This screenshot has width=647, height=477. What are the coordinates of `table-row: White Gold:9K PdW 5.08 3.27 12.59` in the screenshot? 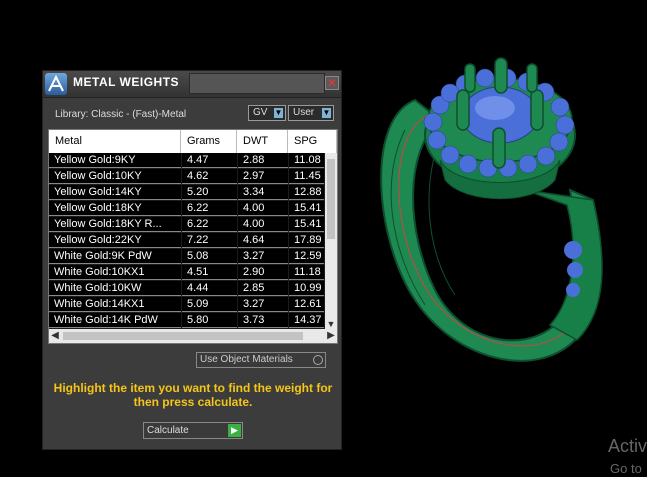 It's located at (186, 257).